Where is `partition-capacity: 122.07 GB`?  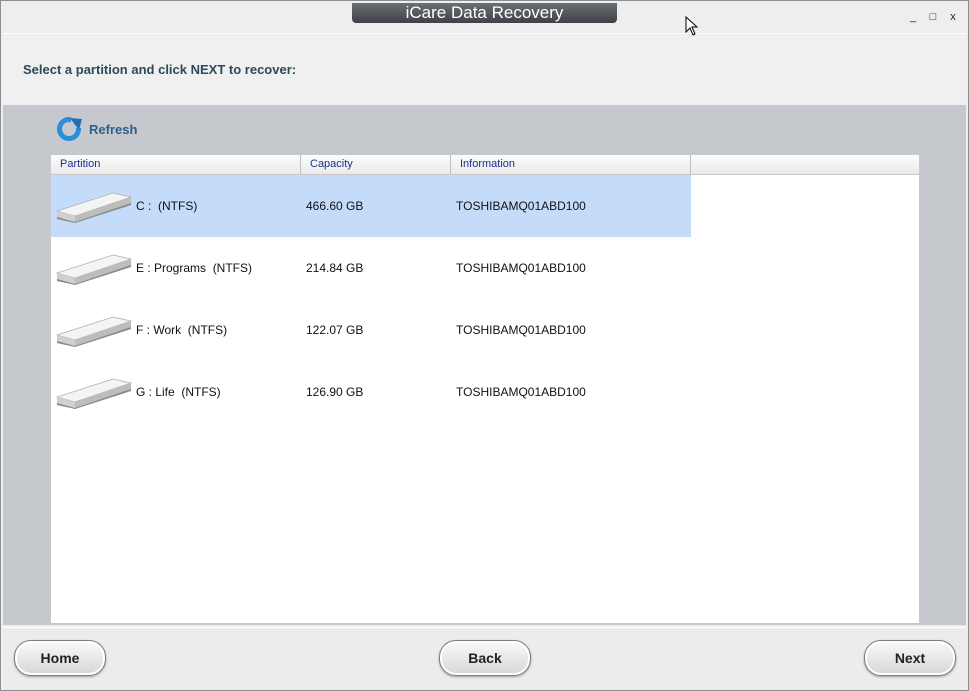
partition-capacity: 122.07 GB is located at coordinates (335, 330).